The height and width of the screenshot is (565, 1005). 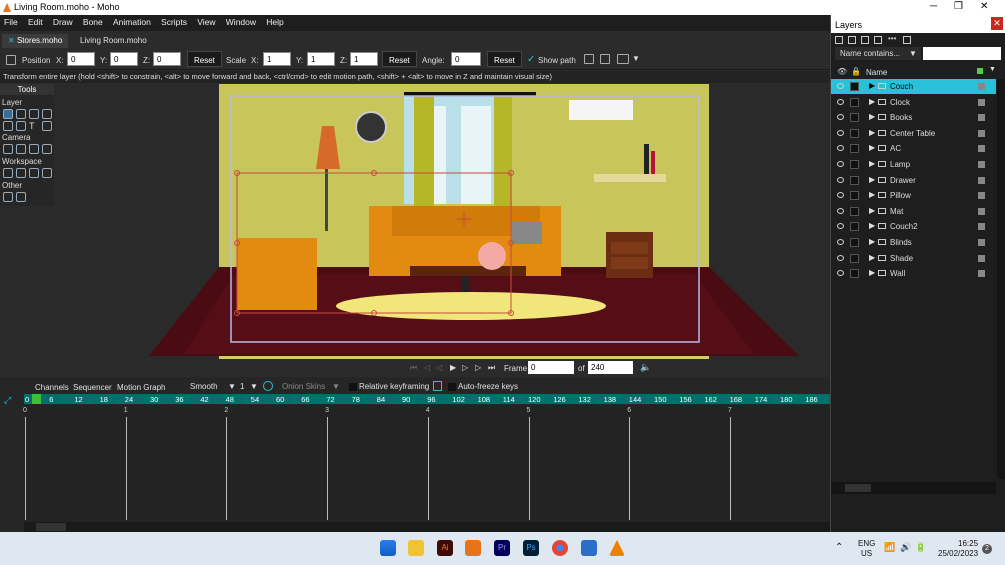 What do you see at coordinates (913, 226) in the screenshot?
I see `layer-row-couch2: ▶ Couch2` at bounding box center [913, 226].